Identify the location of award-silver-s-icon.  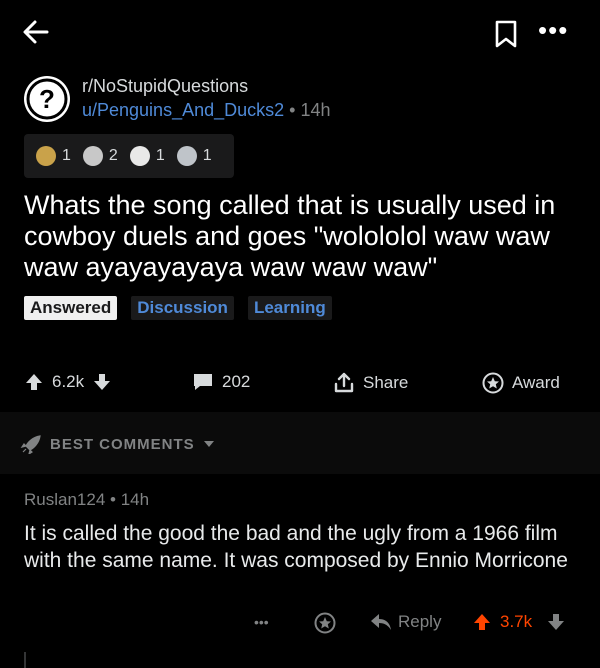
(186, 156).